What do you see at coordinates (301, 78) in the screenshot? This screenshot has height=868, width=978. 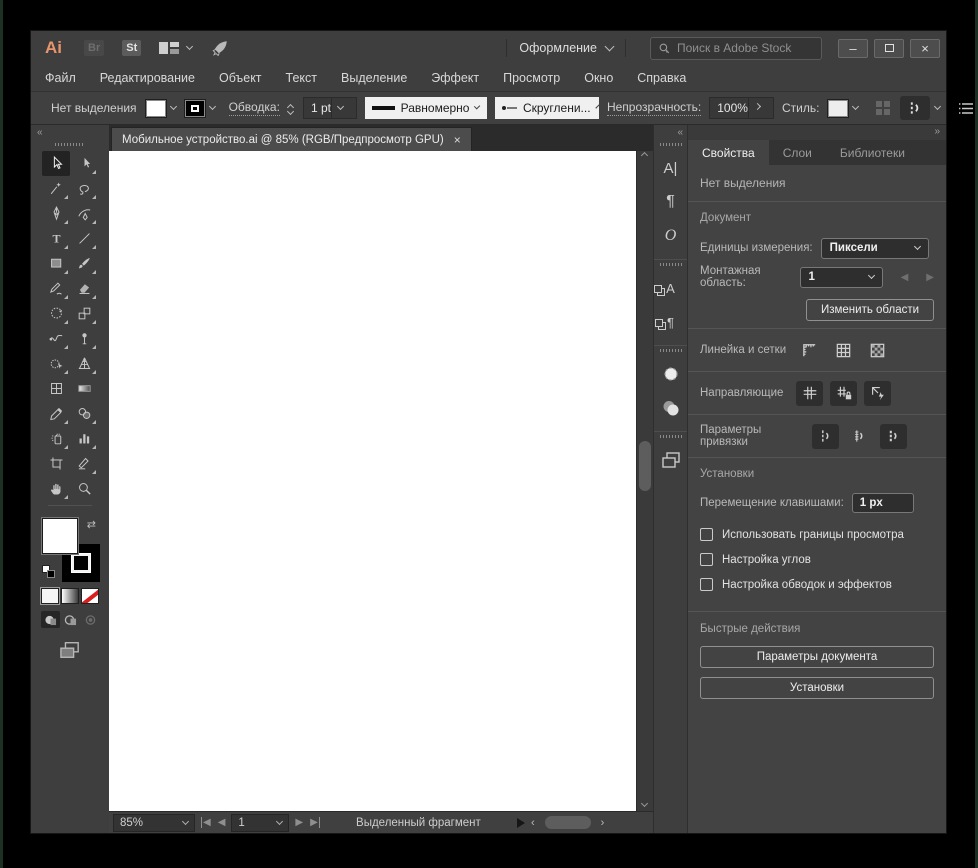 I see `menu-type: Текст` at bounding box center [301, 78].